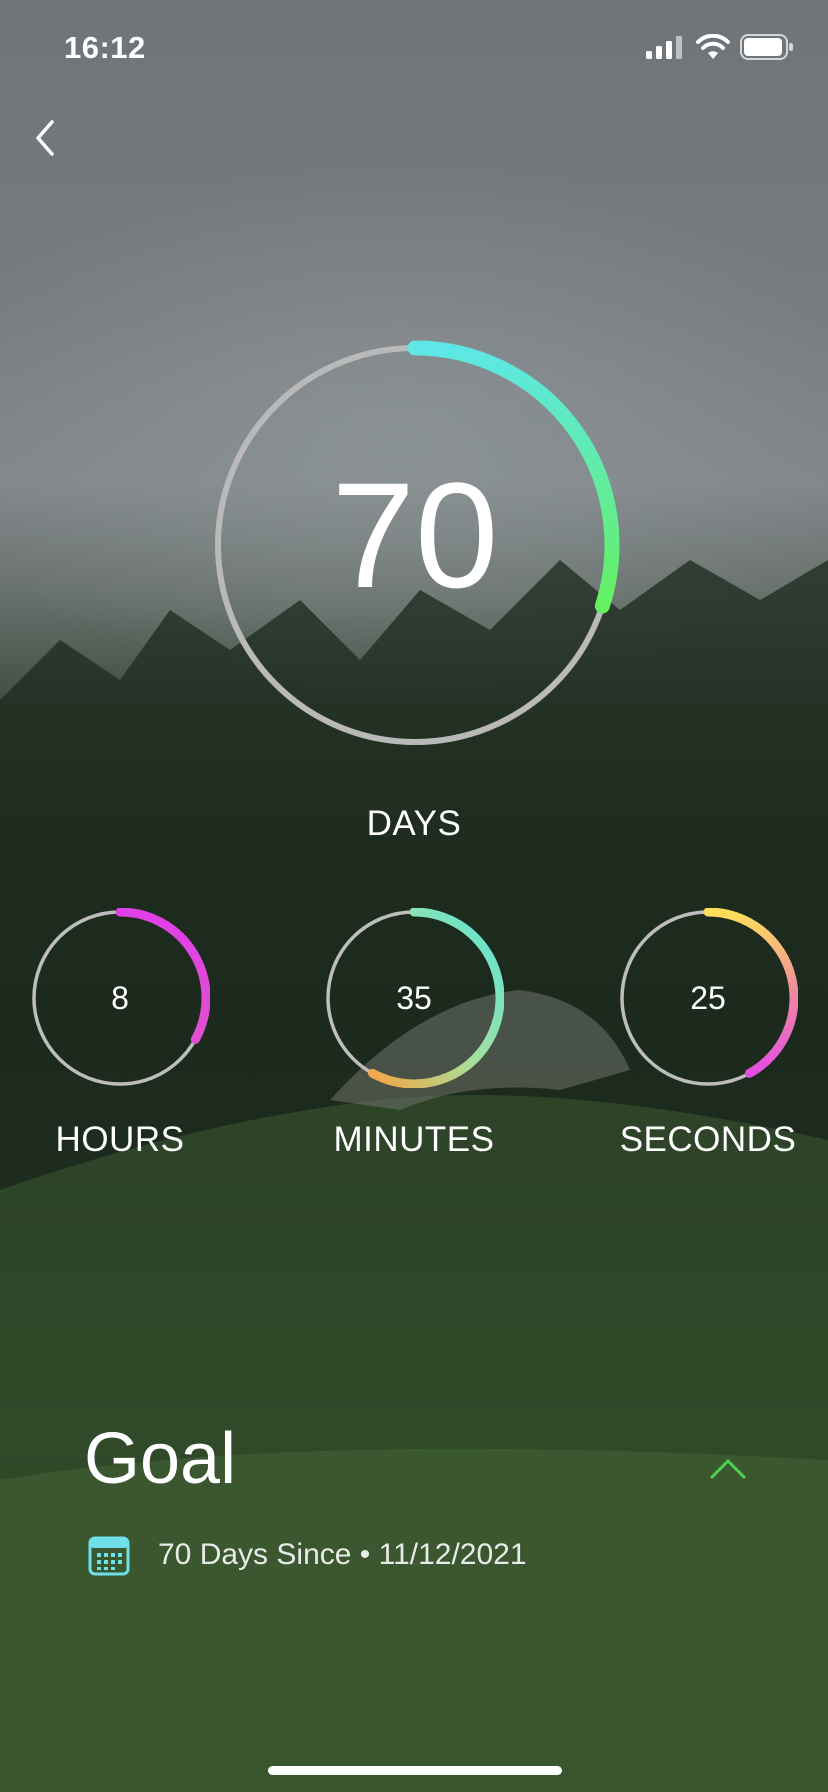  I want to click on chevron-up-icon, so click(728, 1469).